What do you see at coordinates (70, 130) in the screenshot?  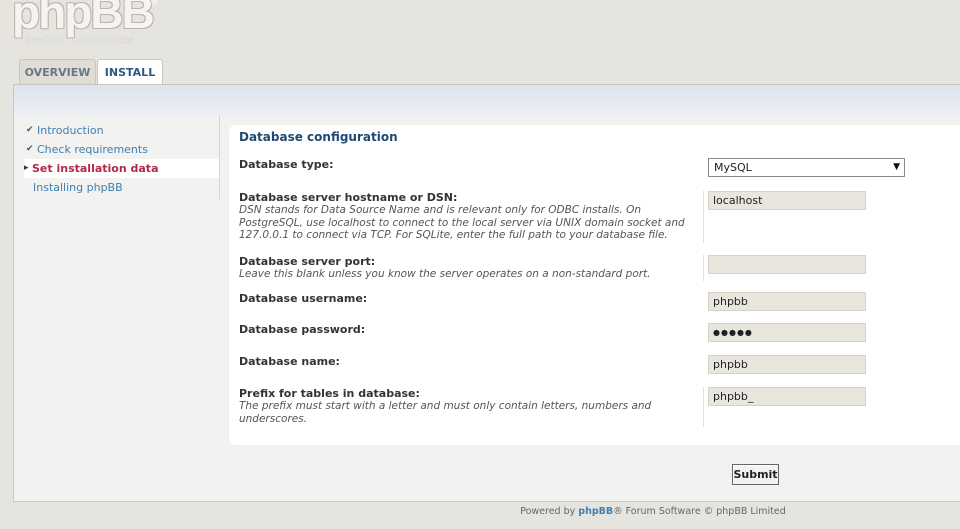 I see `menu-item-label: Introduction` at bounding box center [70, 130].